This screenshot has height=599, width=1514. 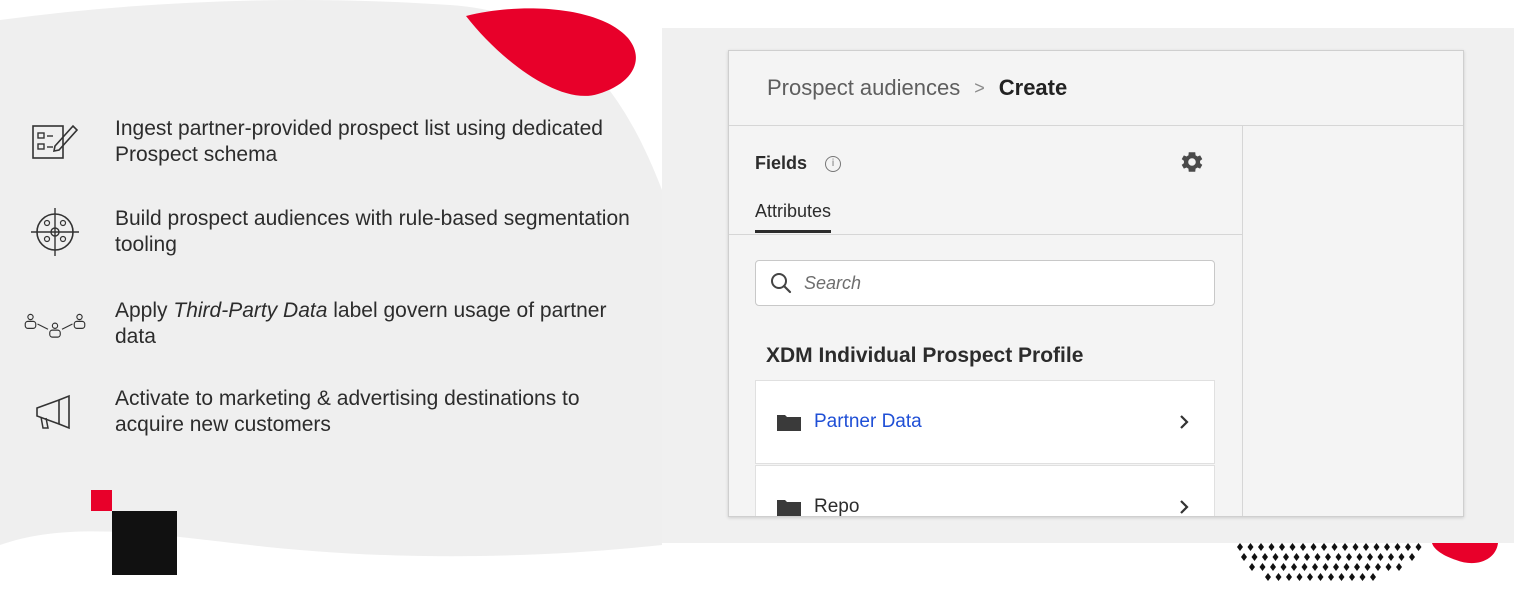 I want to click on black-square-shape, so click(x=144, y=543).